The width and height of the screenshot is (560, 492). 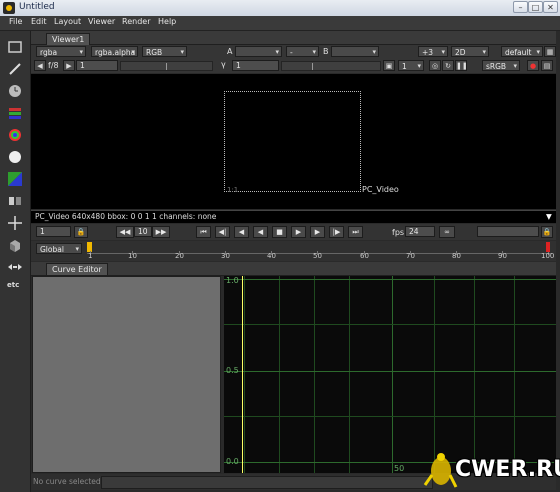 I want to click on keyer-tool-icon, so click(x=15, y=179).